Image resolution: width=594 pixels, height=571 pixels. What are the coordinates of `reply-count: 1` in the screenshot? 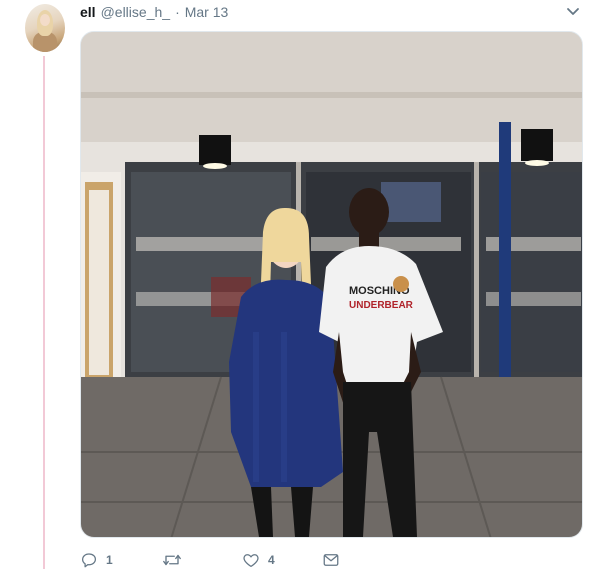 It's located at (109, 560).